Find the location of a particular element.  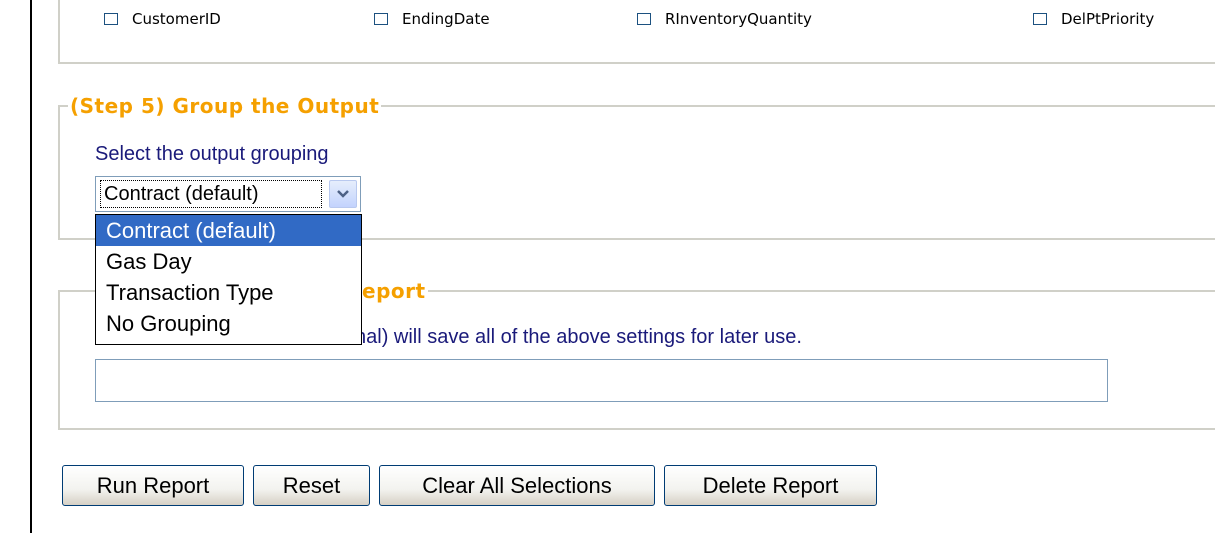

option-gas-day: Gas Day is located at coordinates (228, 261).